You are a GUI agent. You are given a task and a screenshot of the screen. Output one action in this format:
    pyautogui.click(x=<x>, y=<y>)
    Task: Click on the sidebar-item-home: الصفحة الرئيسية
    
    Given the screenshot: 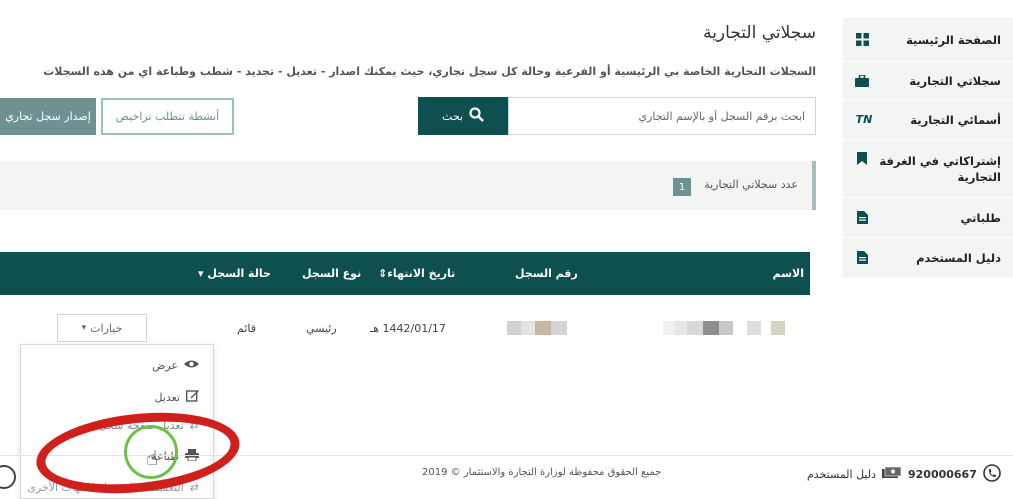 What is the action you would take?
    pyautogui.click(x=928, y=40)
    